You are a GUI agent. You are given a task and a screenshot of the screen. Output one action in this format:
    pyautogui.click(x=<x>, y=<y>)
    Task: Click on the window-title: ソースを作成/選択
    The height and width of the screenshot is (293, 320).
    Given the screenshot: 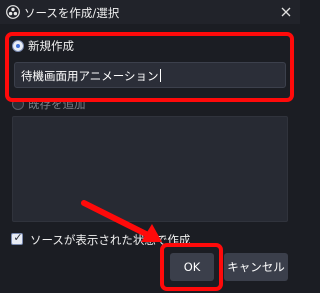 What is the action you would take?
    pyautogui.click(x=72, y=13)
    